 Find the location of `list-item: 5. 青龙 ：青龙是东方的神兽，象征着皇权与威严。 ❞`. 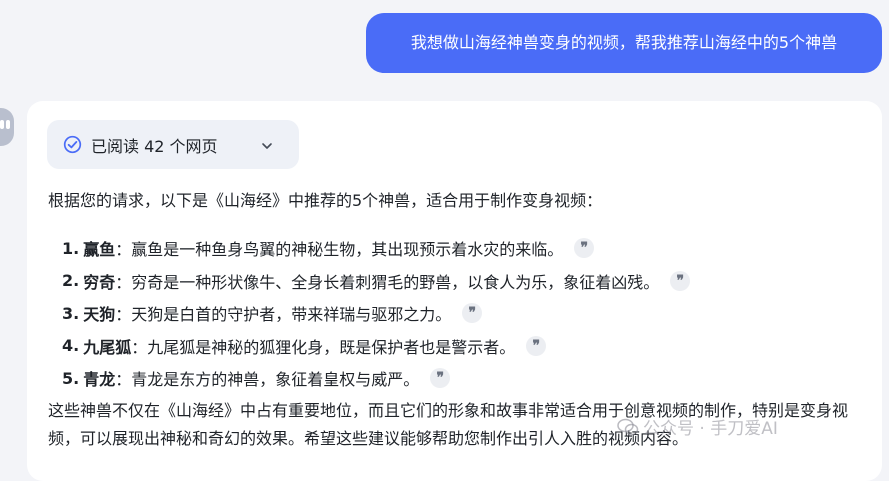

list-item: 5. 青龙 ：青龙是东方的神兽，象征着皇权与威严。 ❞ is located at coordinates (376, 378).